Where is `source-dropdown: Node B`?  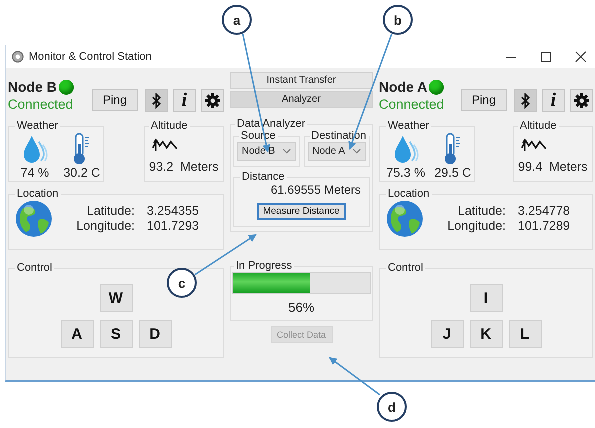 source-dropdown: Node B is located at coordinates (266, 151).